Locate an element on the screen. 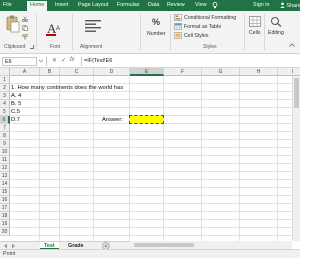 The width and height of the screenshot is (320, 258). group-divider is located at coordinates (244, 32).